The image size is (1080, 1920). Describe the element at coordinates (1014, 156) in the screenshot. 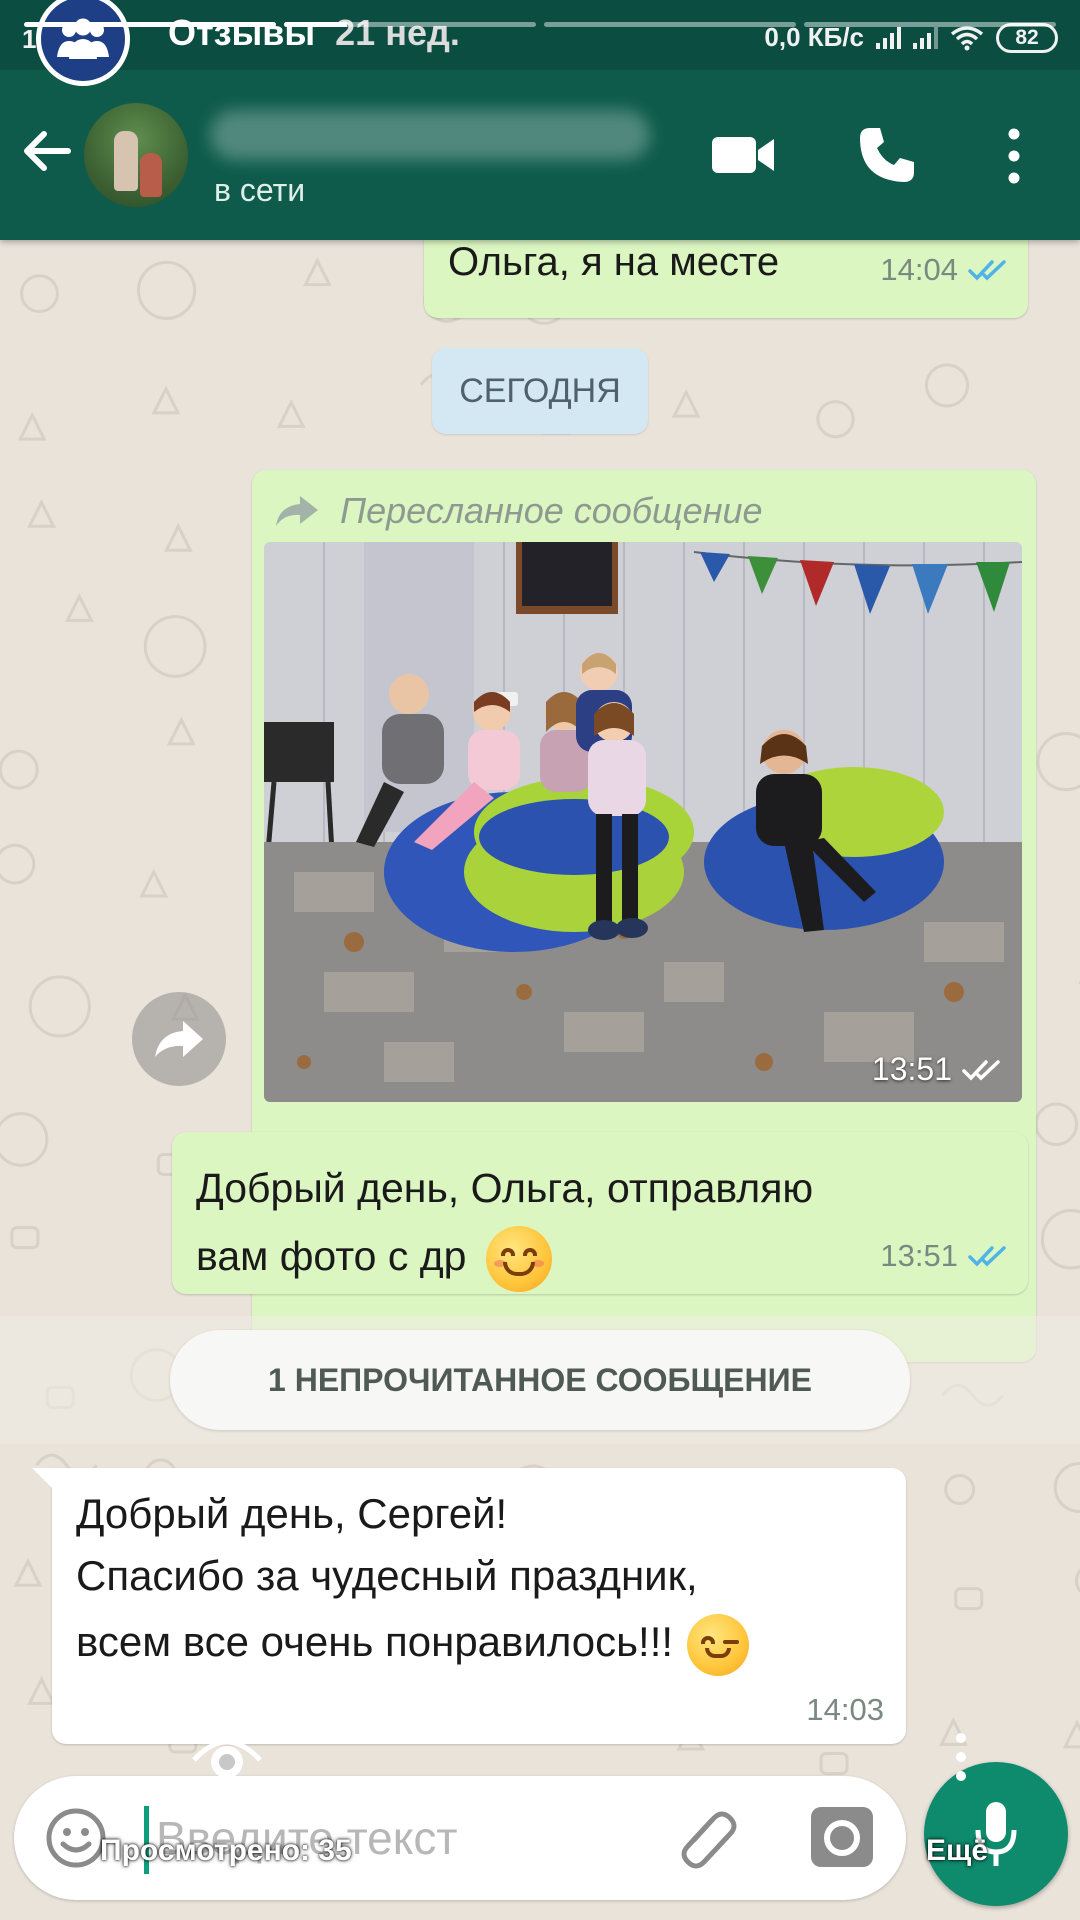

I see `more-vert-icon` at that location.